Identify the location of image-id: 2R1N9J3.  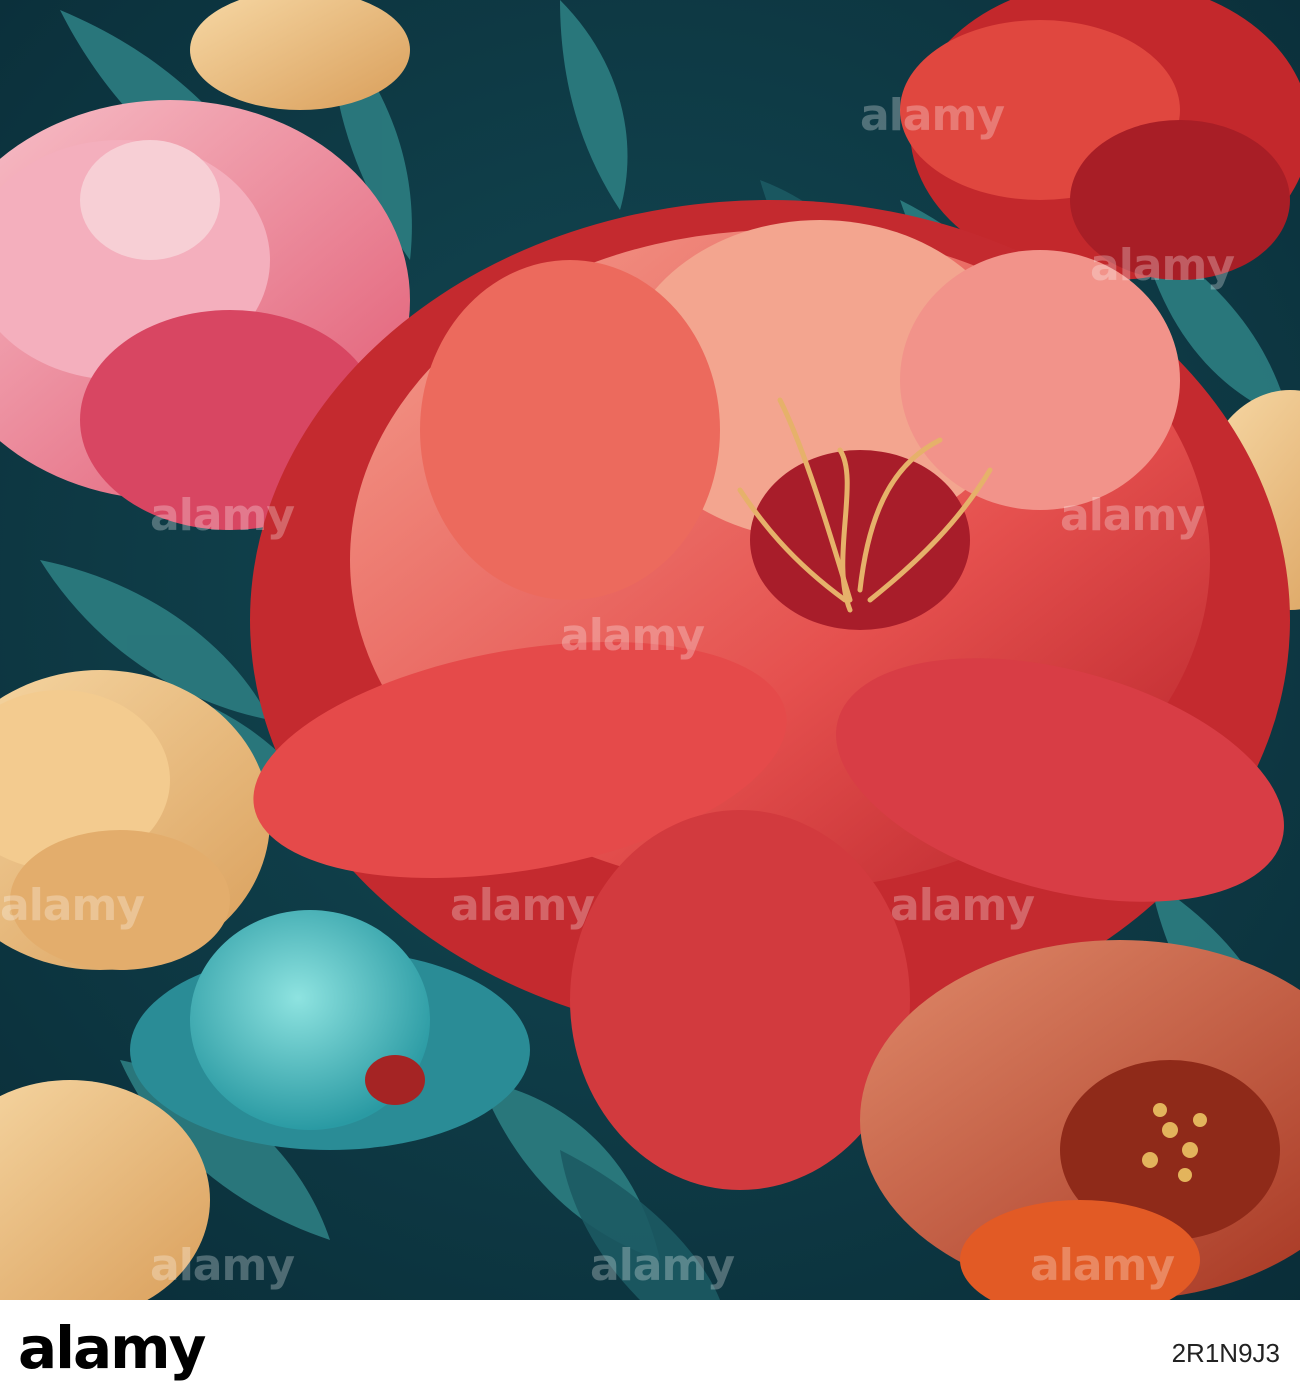
(1225, 1353).